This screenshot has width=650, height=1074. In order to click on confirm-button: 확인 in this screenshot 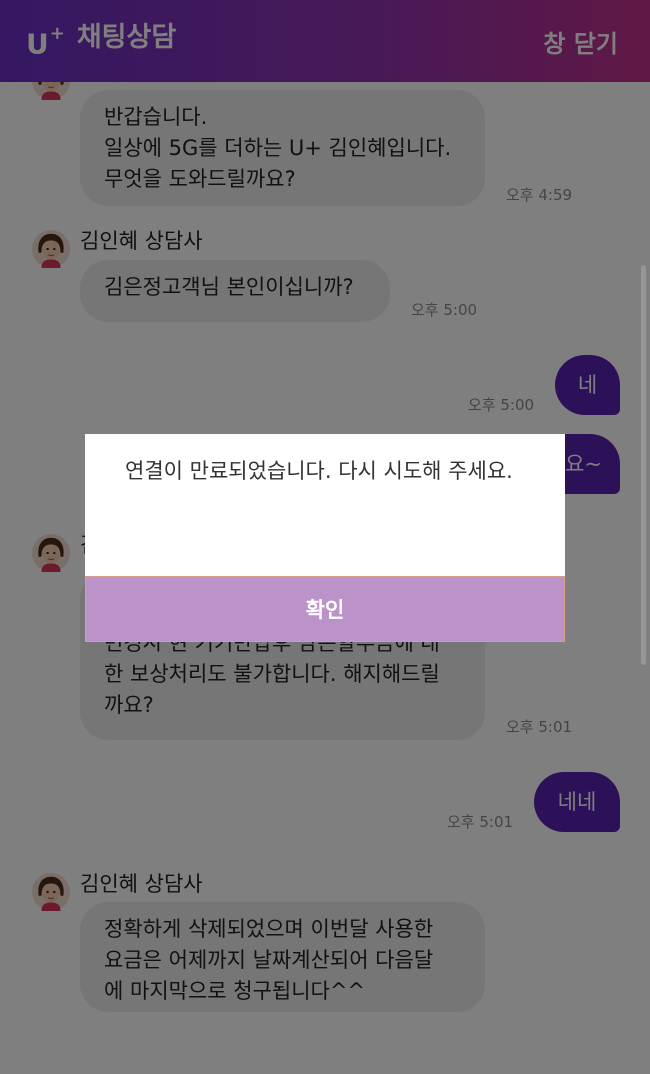, I will do `click(325, 609)`.